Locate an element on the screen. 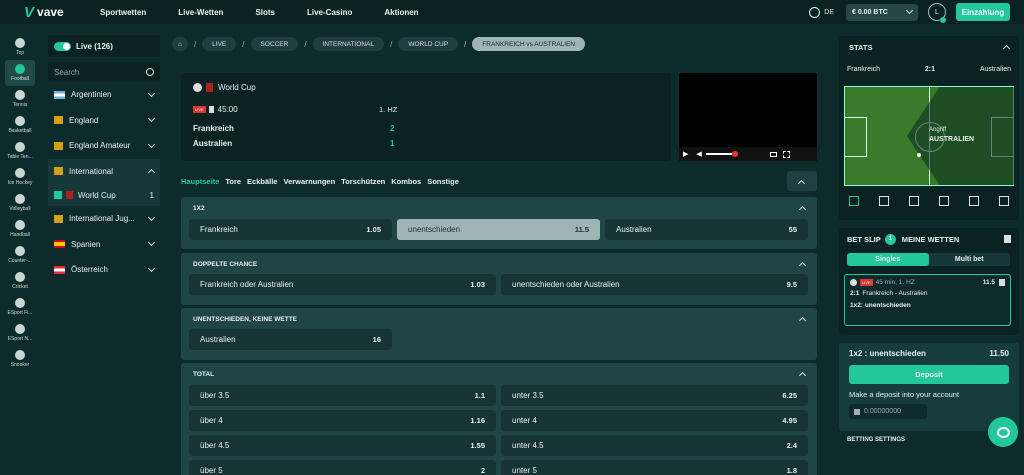  tab-my-bets: MEINE WETTEN is located at coordinates (931, 239).